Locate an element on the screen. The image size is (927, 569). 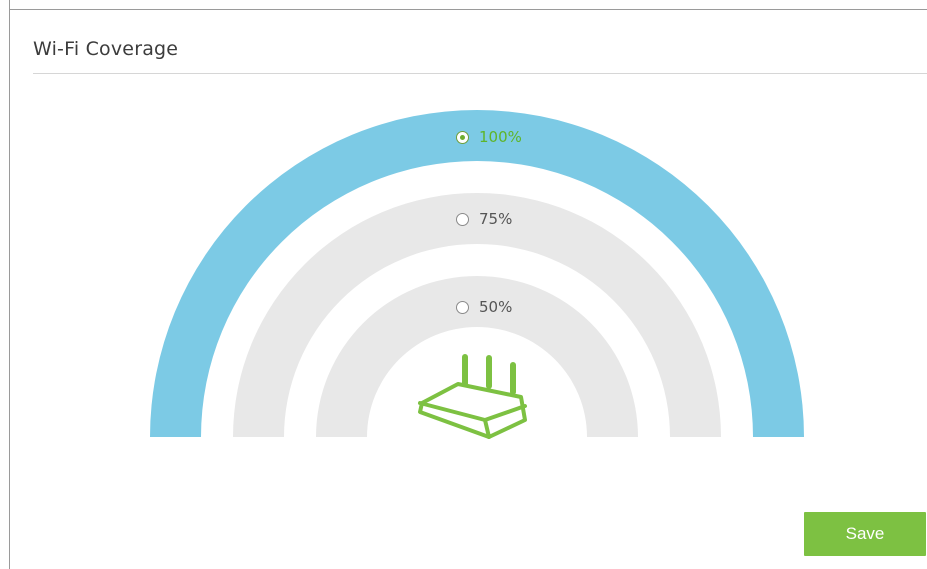
radio-100-icon is located at coordinates (462, 137).